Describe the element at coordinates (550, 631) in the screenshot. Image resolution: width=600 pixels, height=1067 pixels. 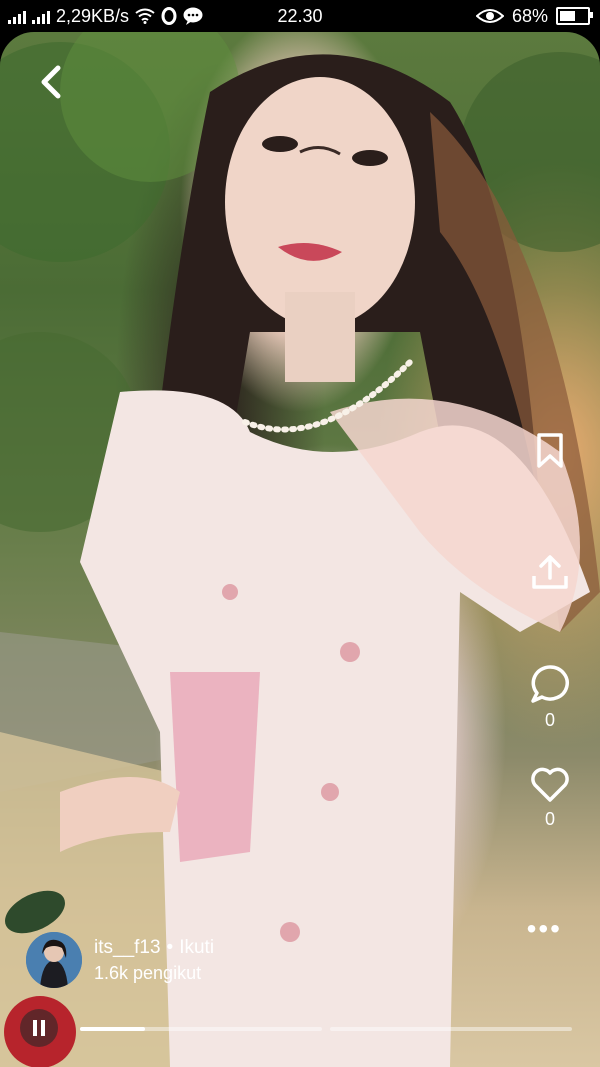
I see `action-bar: 0 0` at that location.